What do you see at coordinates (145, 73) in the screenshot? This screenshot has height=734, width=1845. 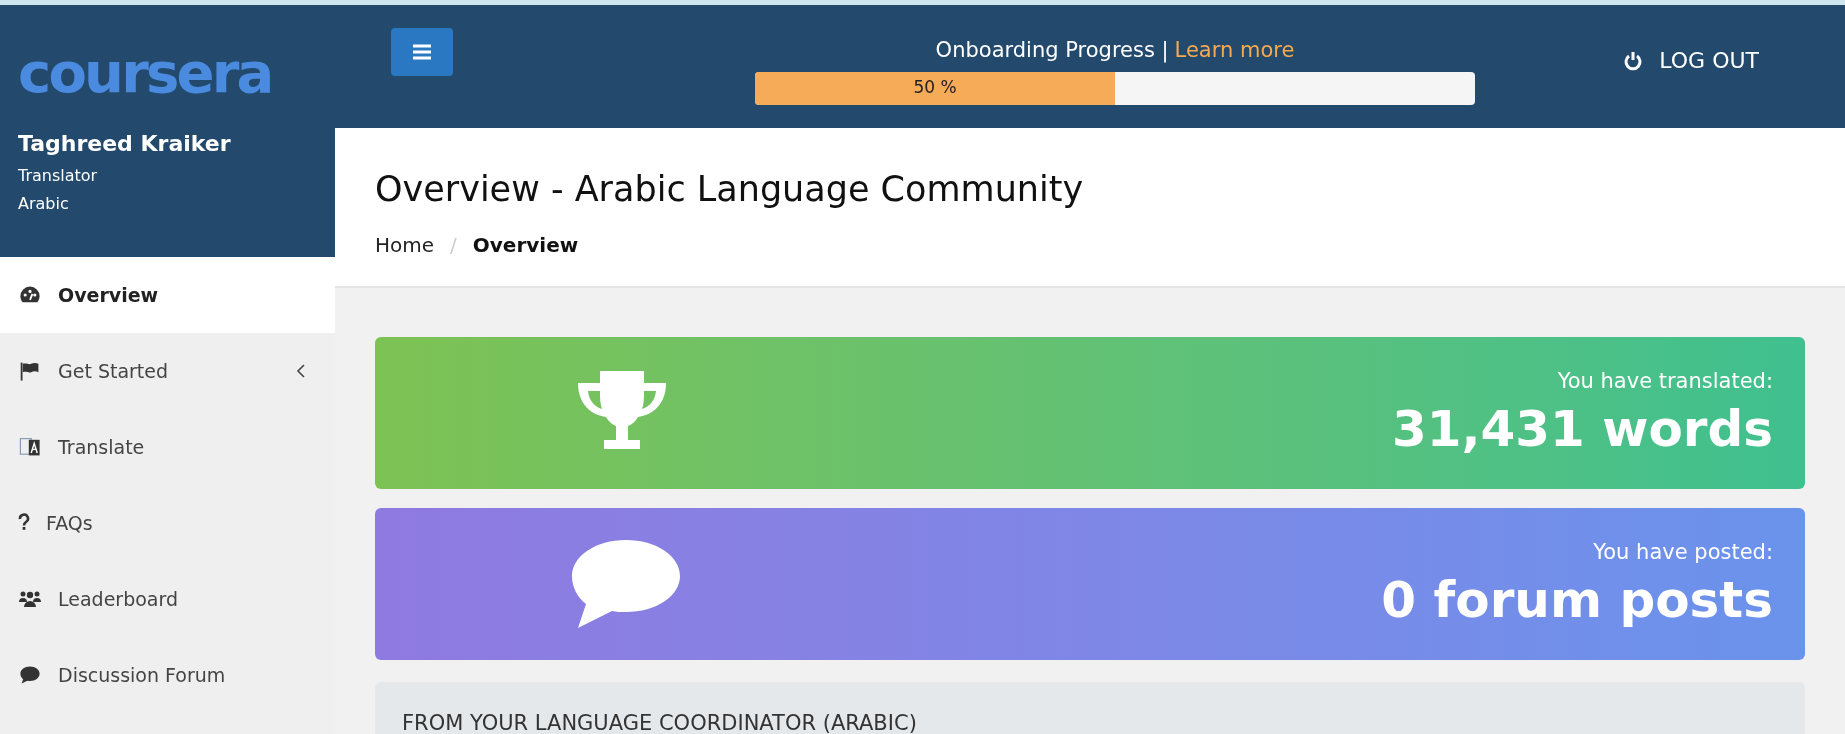 I see `coursera-logo: coursera` at bounding box center [145, 73].